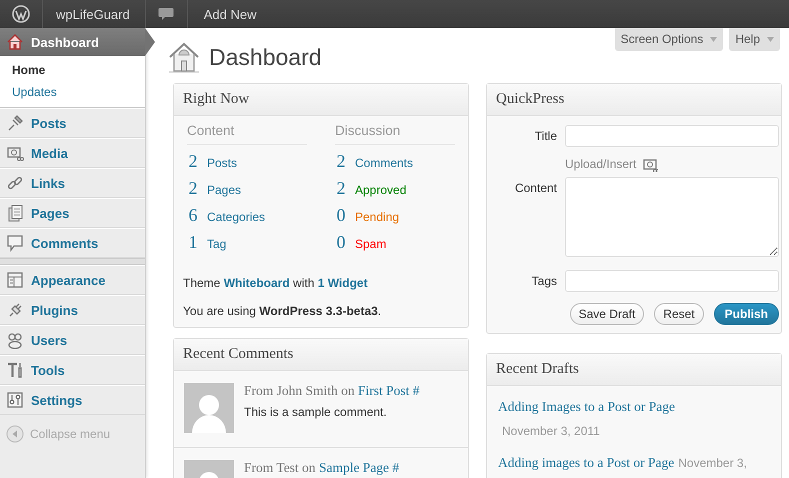 The height and width of the screenshot is (478, 789). Describe the element at coordinates (224, 190) in the screenshot. I see `stat-link: Pages` at that location.